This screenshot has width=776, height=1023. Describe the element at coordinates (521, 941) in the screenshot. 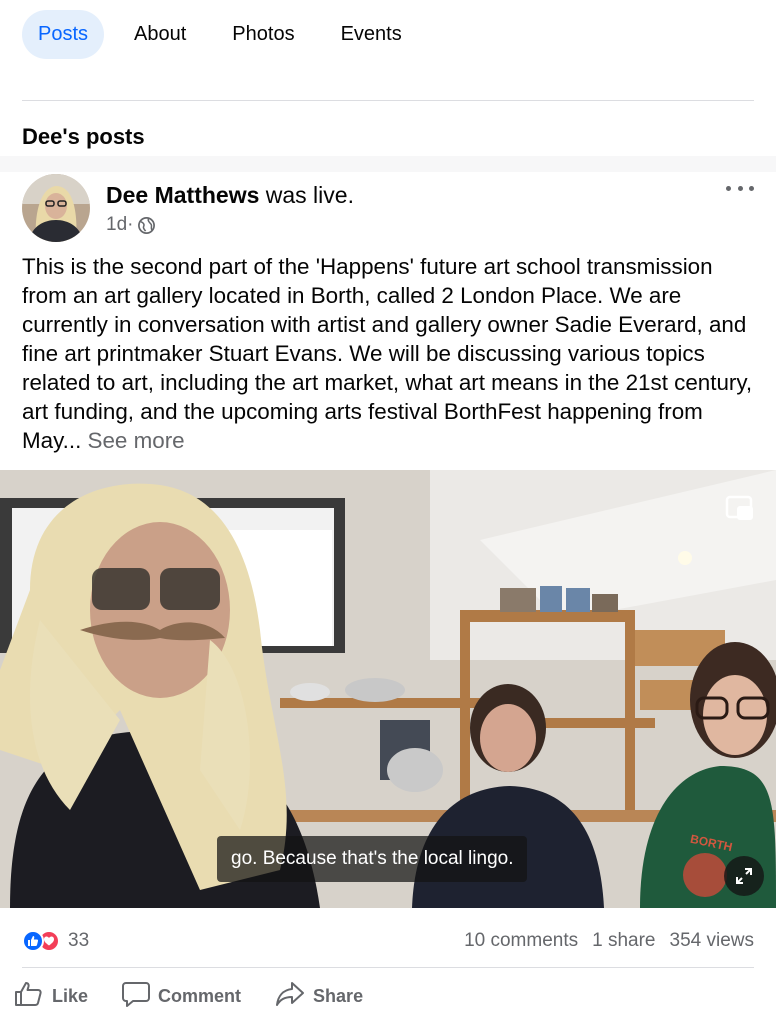

I see `comments-count: 10 comments` at that location.